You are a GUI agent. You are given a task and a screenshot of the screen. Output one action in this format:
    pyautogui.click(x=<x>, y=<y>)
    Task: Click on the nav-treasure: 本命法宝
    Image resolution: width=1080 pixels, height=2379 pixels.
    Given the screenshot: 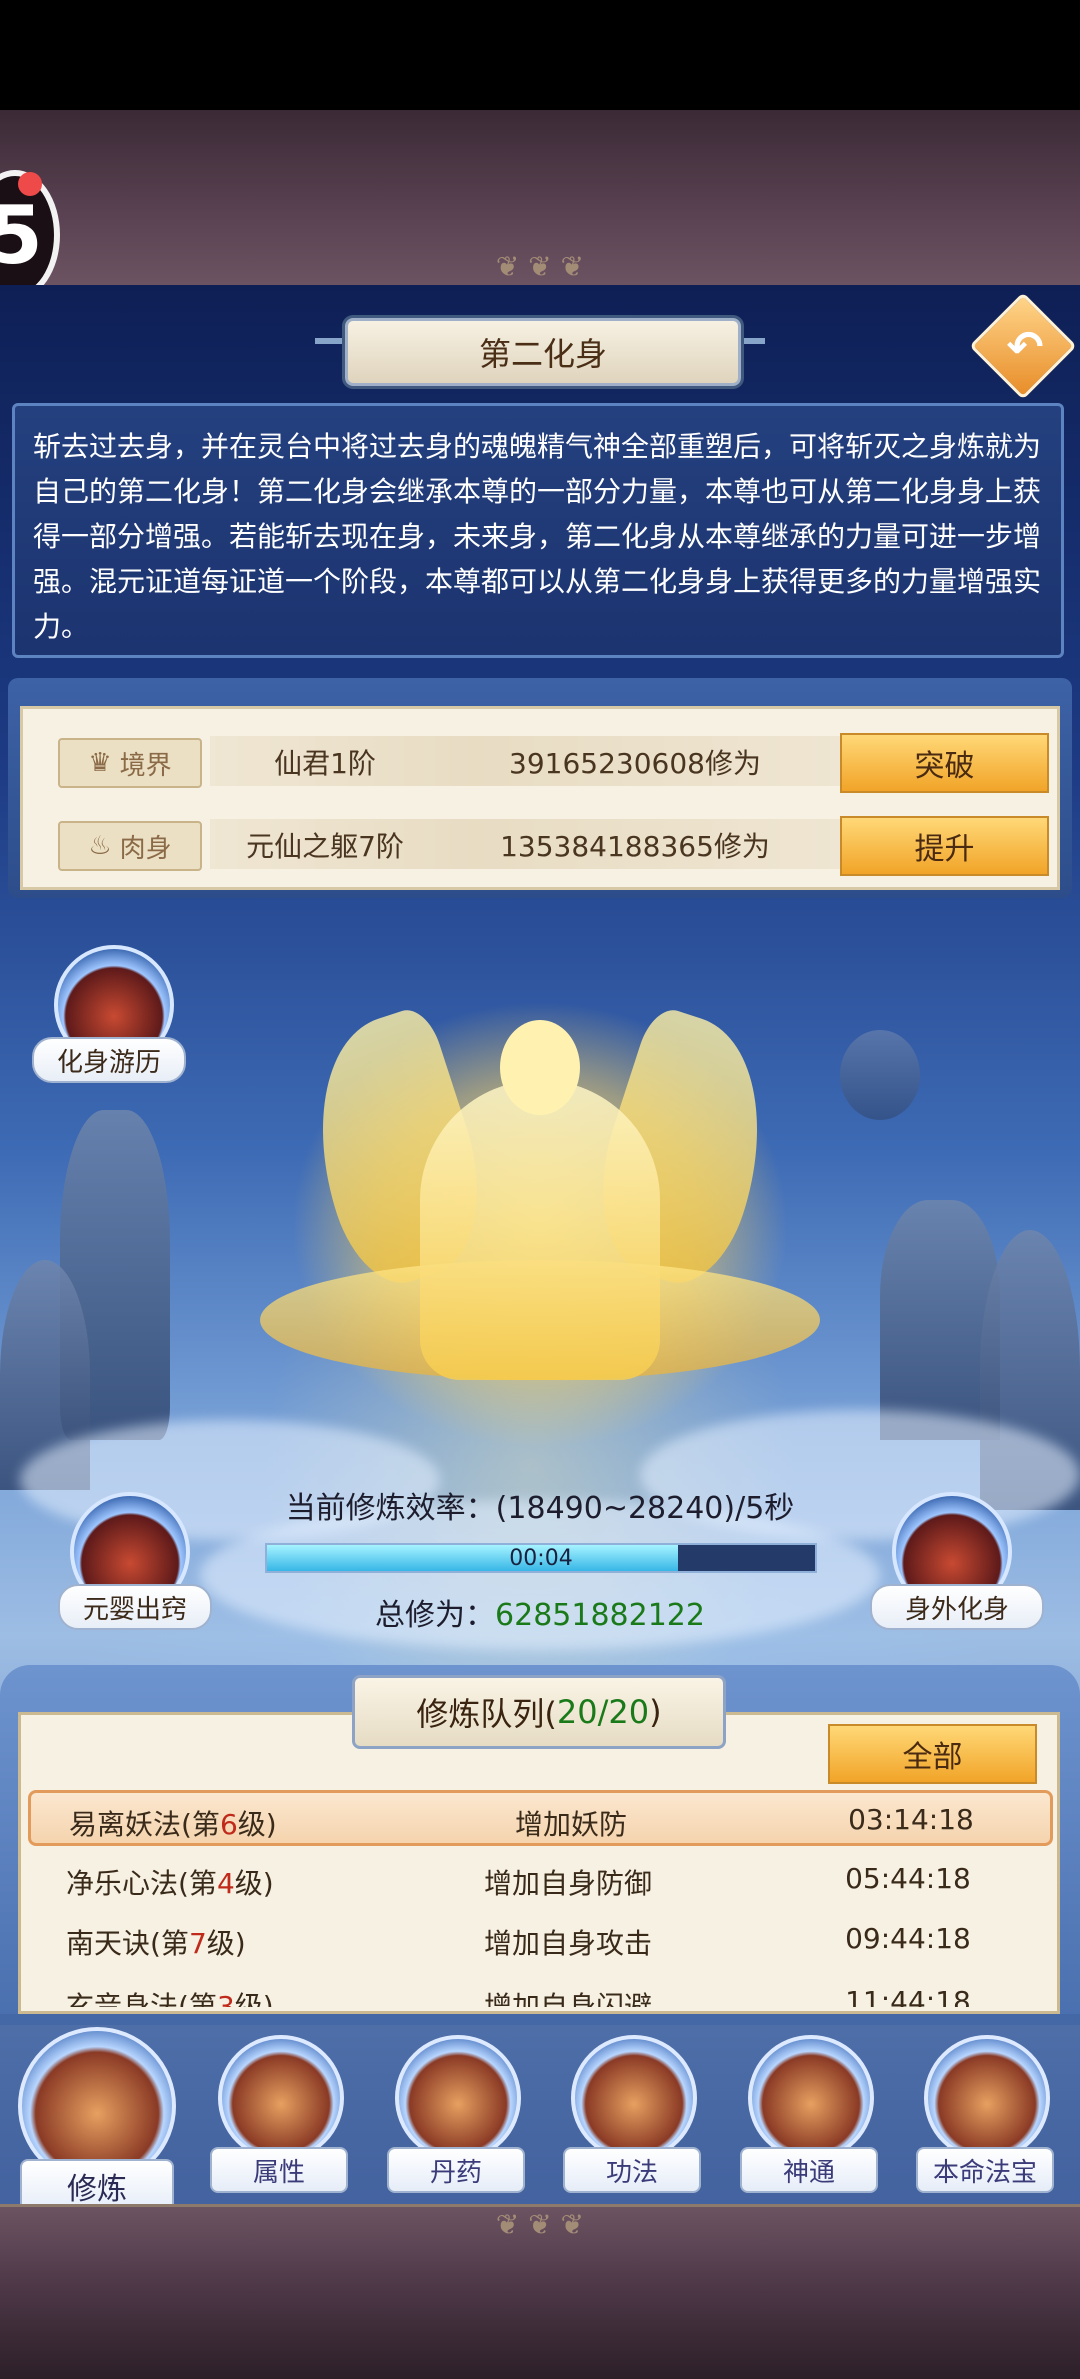 What is the action you would take?
    pyautogui.click(x=981, y=2115)
    